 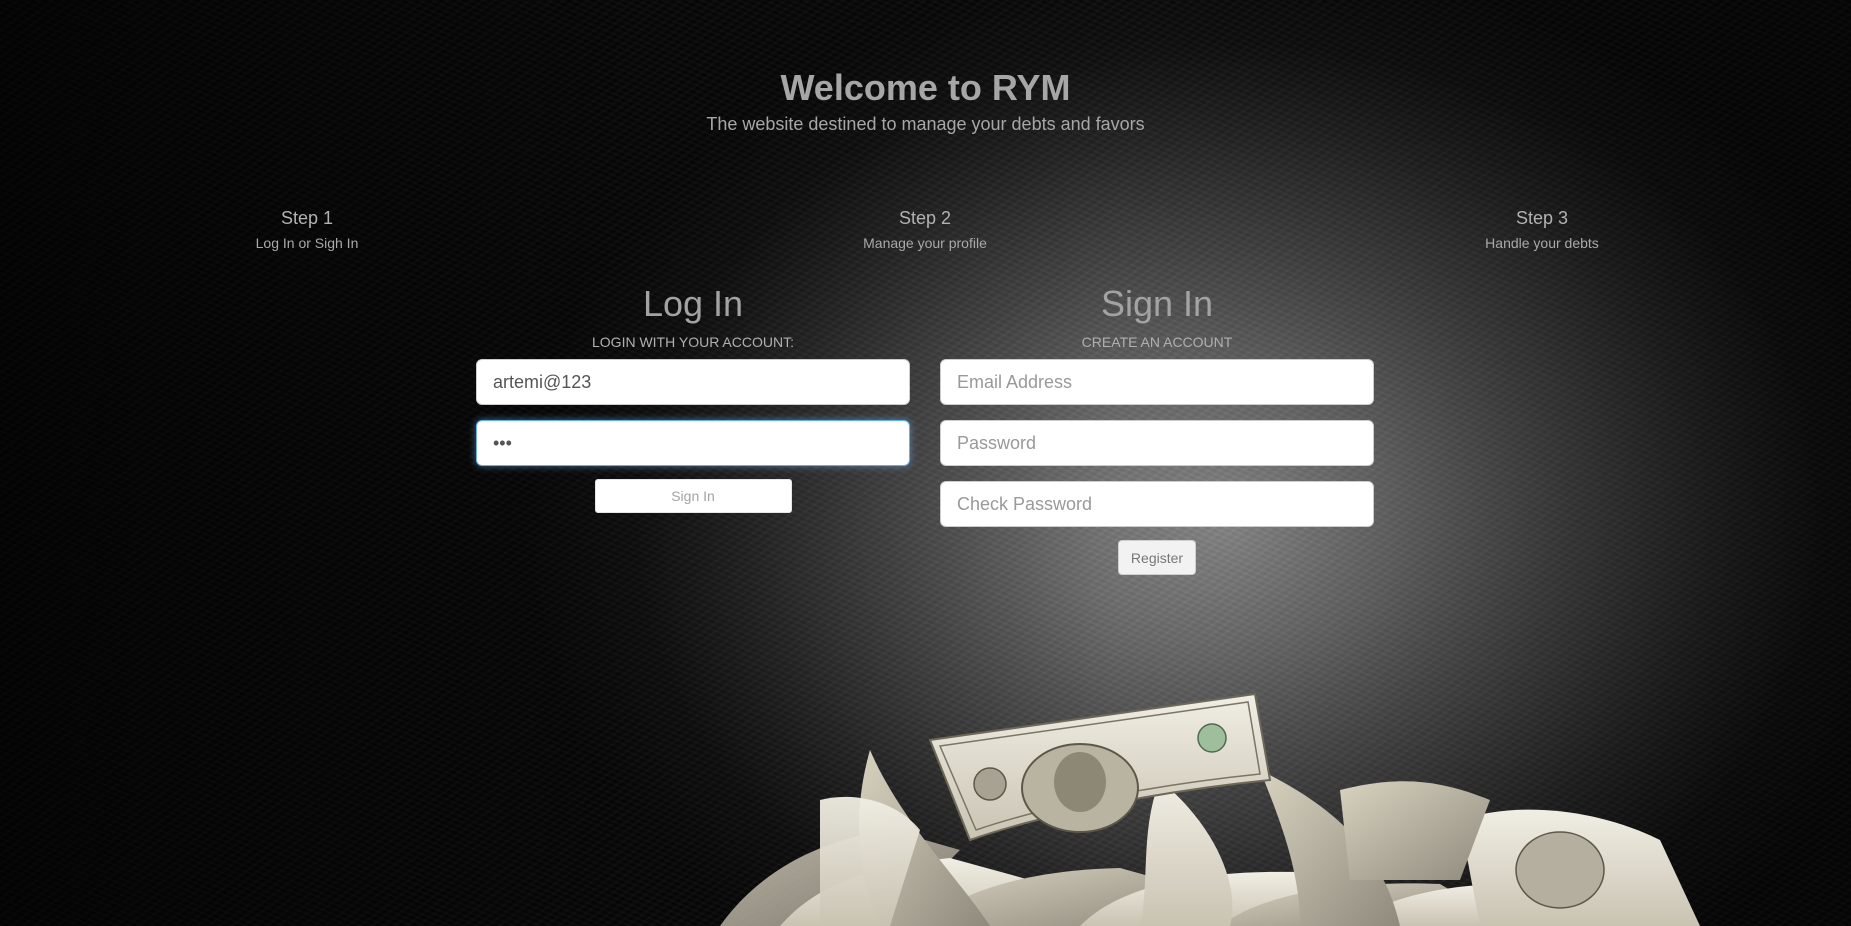 What do you see at coordinates (307, 218) in the screenshot?
I see `step-title: Step 1` at bounding box center [307, 218].